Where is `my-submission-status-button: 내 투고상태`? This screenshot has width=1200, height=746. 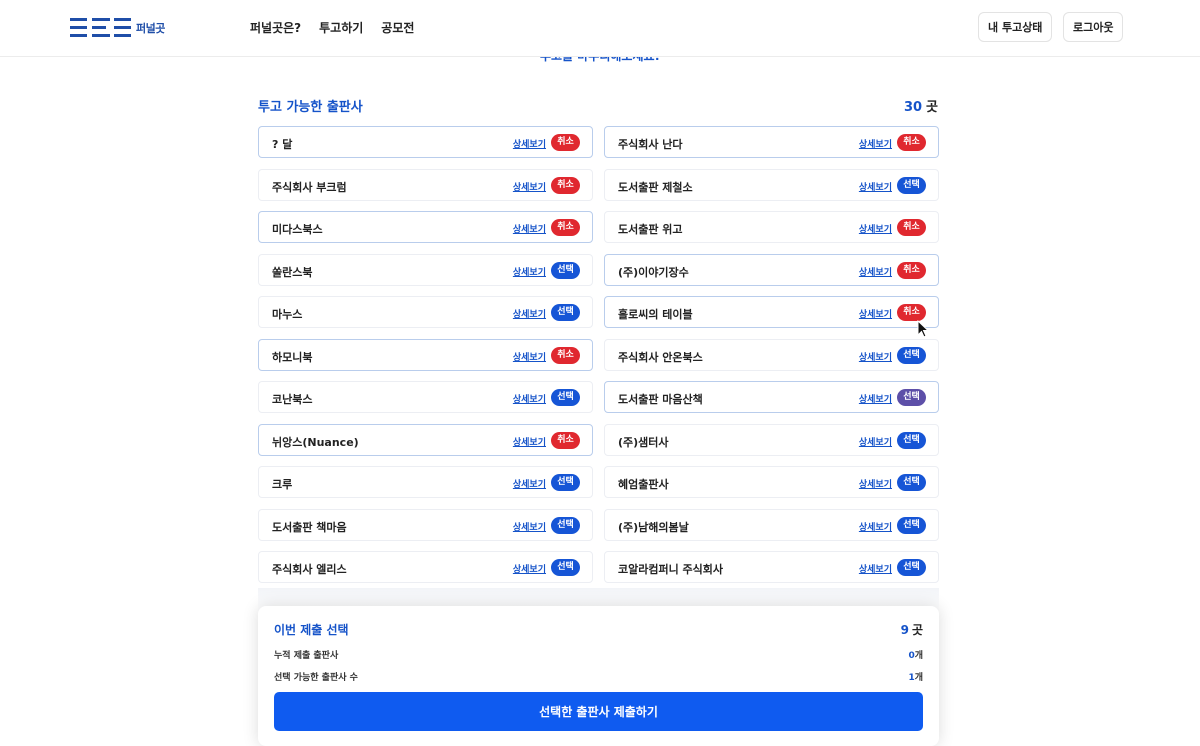
my-submission-status-button: 내 투고상태 is located at coordinates (1015, 27).